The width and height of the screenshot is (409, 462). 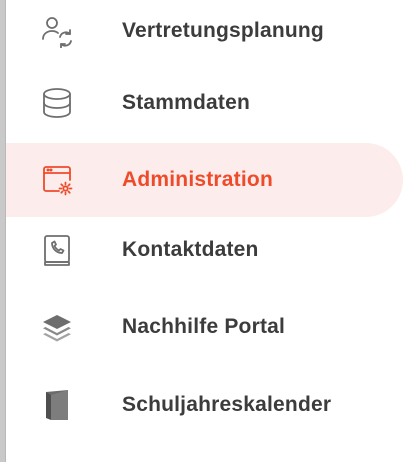 I want to click on sidebar-item-label: Kontaktdaten, so click(x=190, y=249).